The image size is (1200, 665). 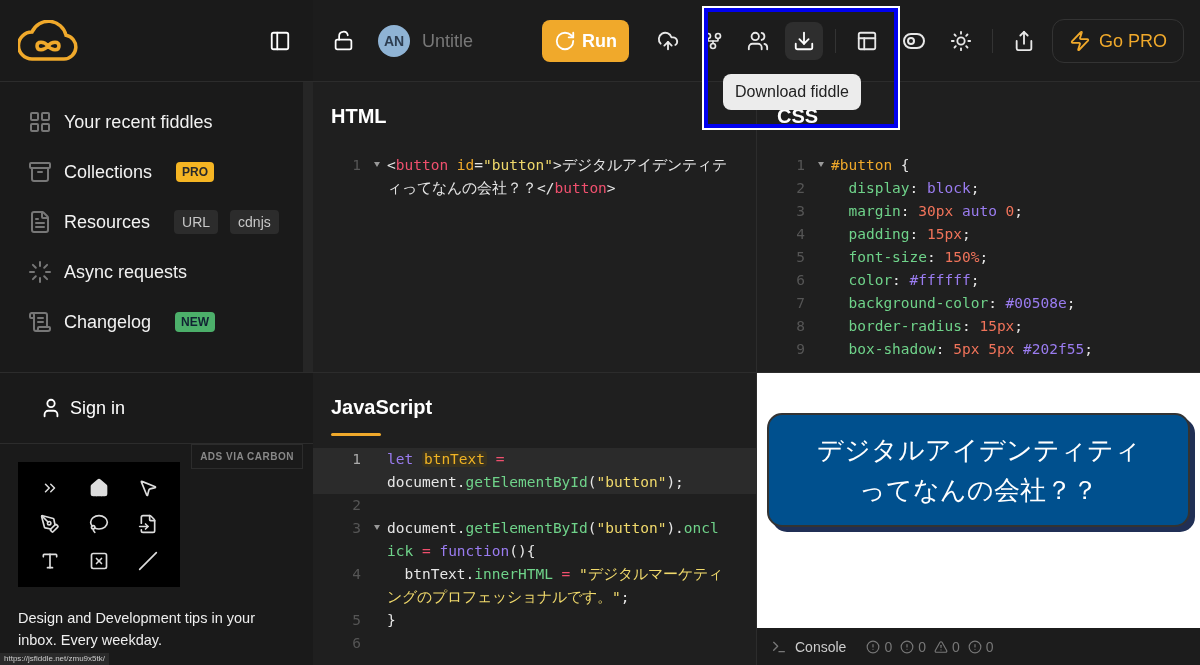 What do you see at coordinates (914, 188) in the screenshot?
I see `code-line: display: block;` at bounding box center [914, 188].